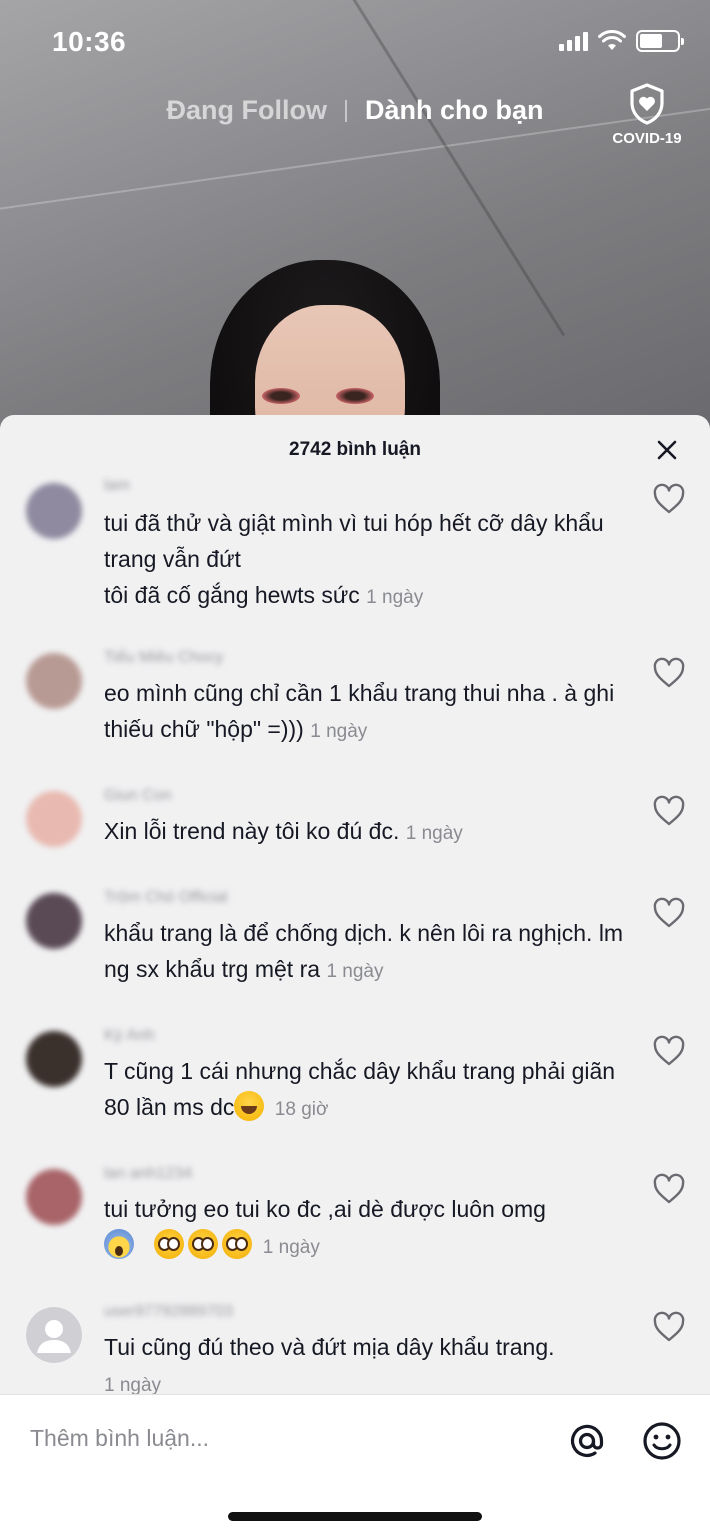 The width and height of the screenshot is (710, 1537). What do you see at coordinates (355, 1516) in the screenshot?
I see `home-indicator` at bounding box center [355, 1516].